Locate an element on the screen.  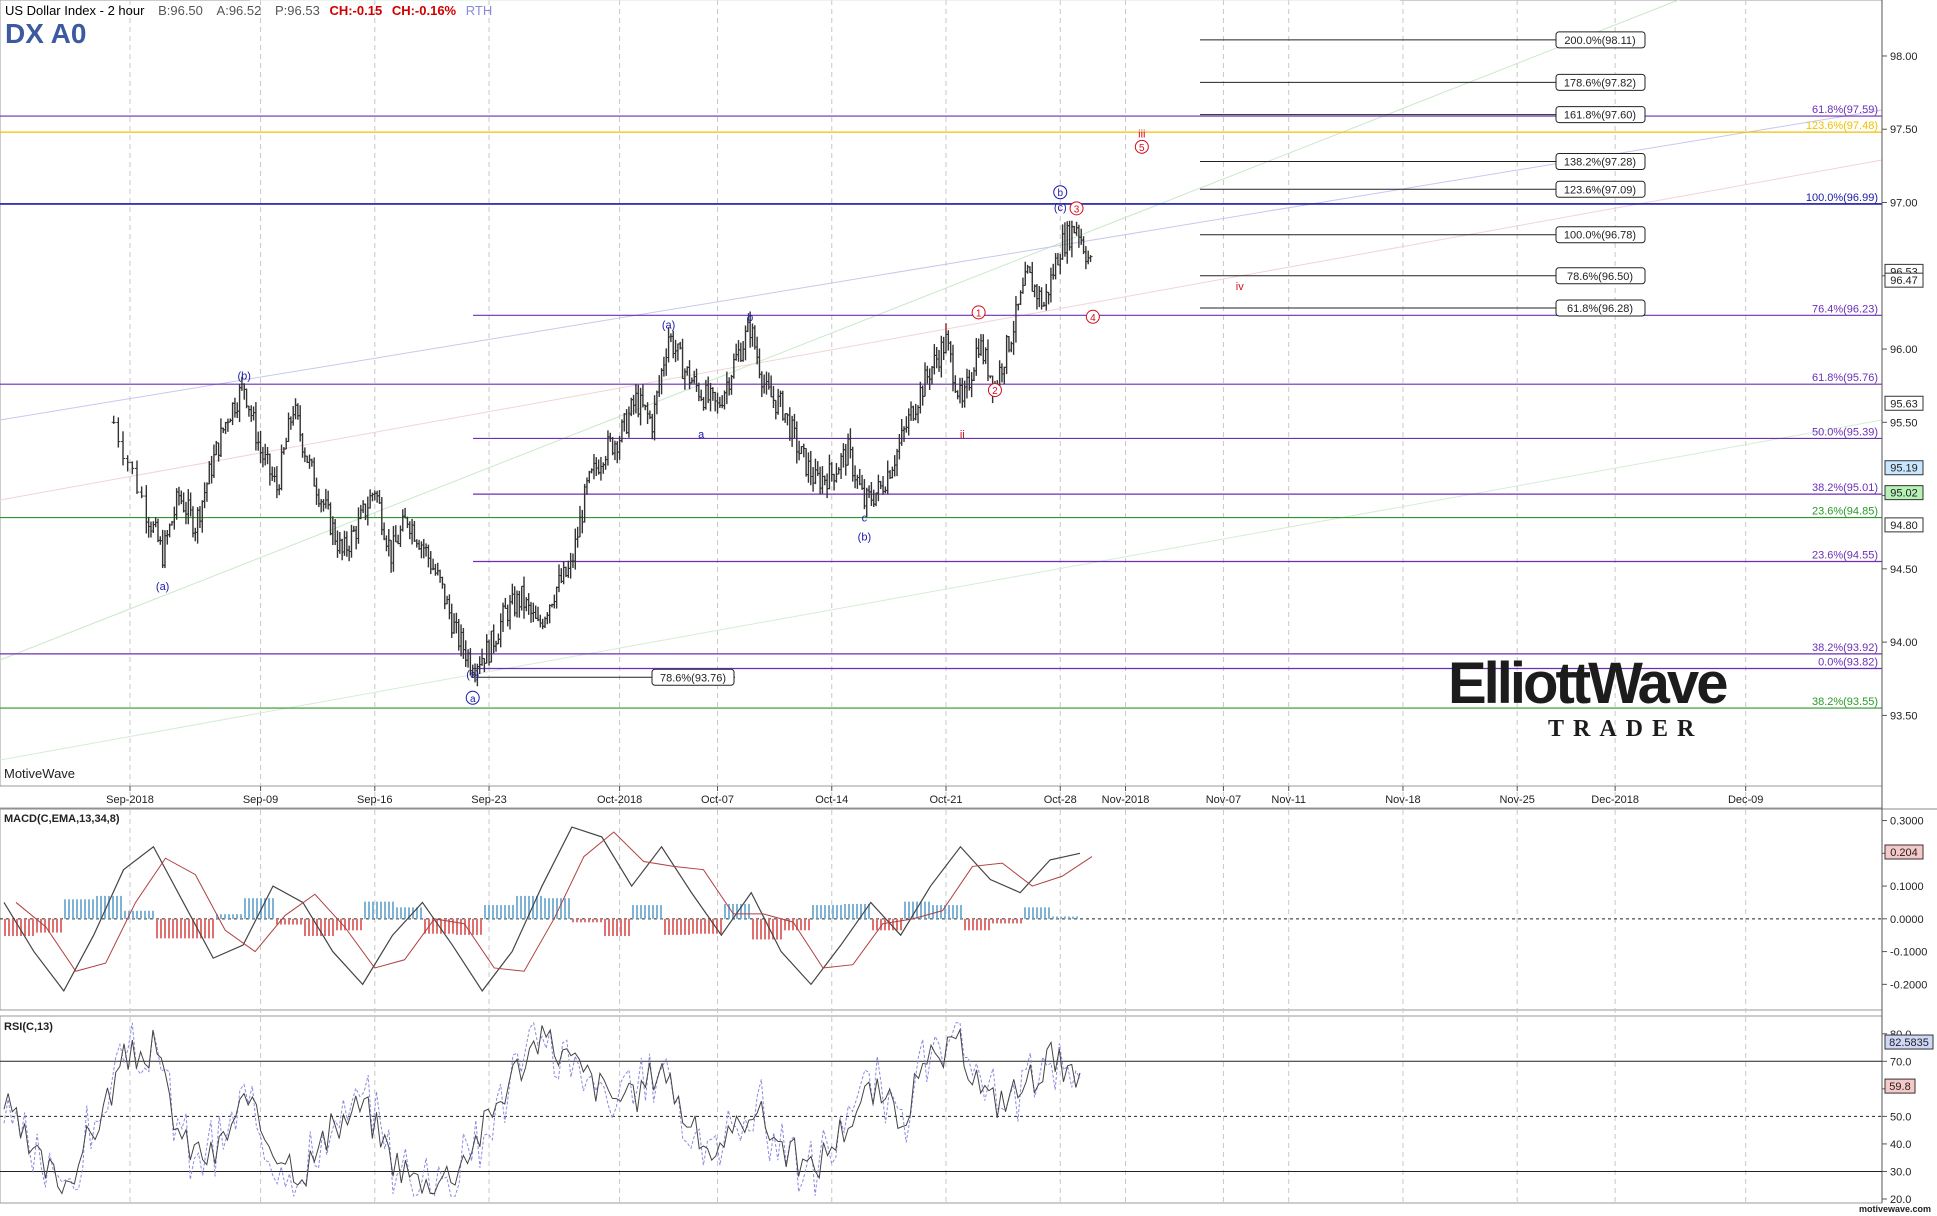
change-value: CH:-0.15 is located at coordinates (356, 10).